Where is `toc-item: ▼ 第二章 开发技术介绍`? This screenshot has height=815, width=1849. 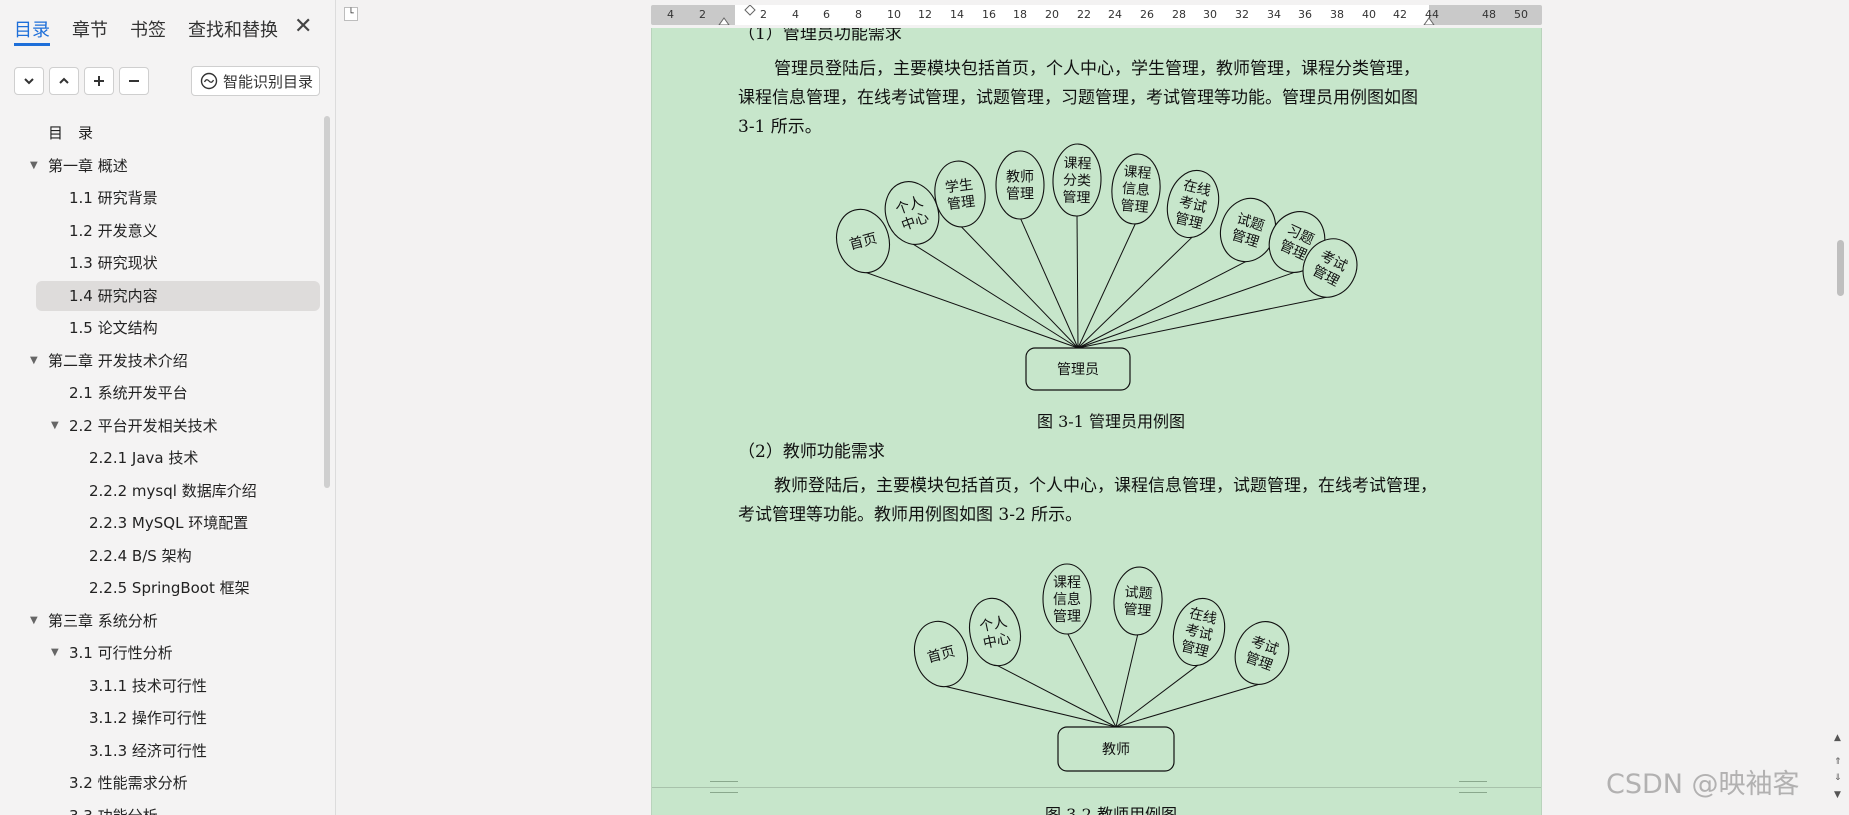 toc-item: ▼ 第二章 开发技术介绍 is located at coordinates (161, 361).